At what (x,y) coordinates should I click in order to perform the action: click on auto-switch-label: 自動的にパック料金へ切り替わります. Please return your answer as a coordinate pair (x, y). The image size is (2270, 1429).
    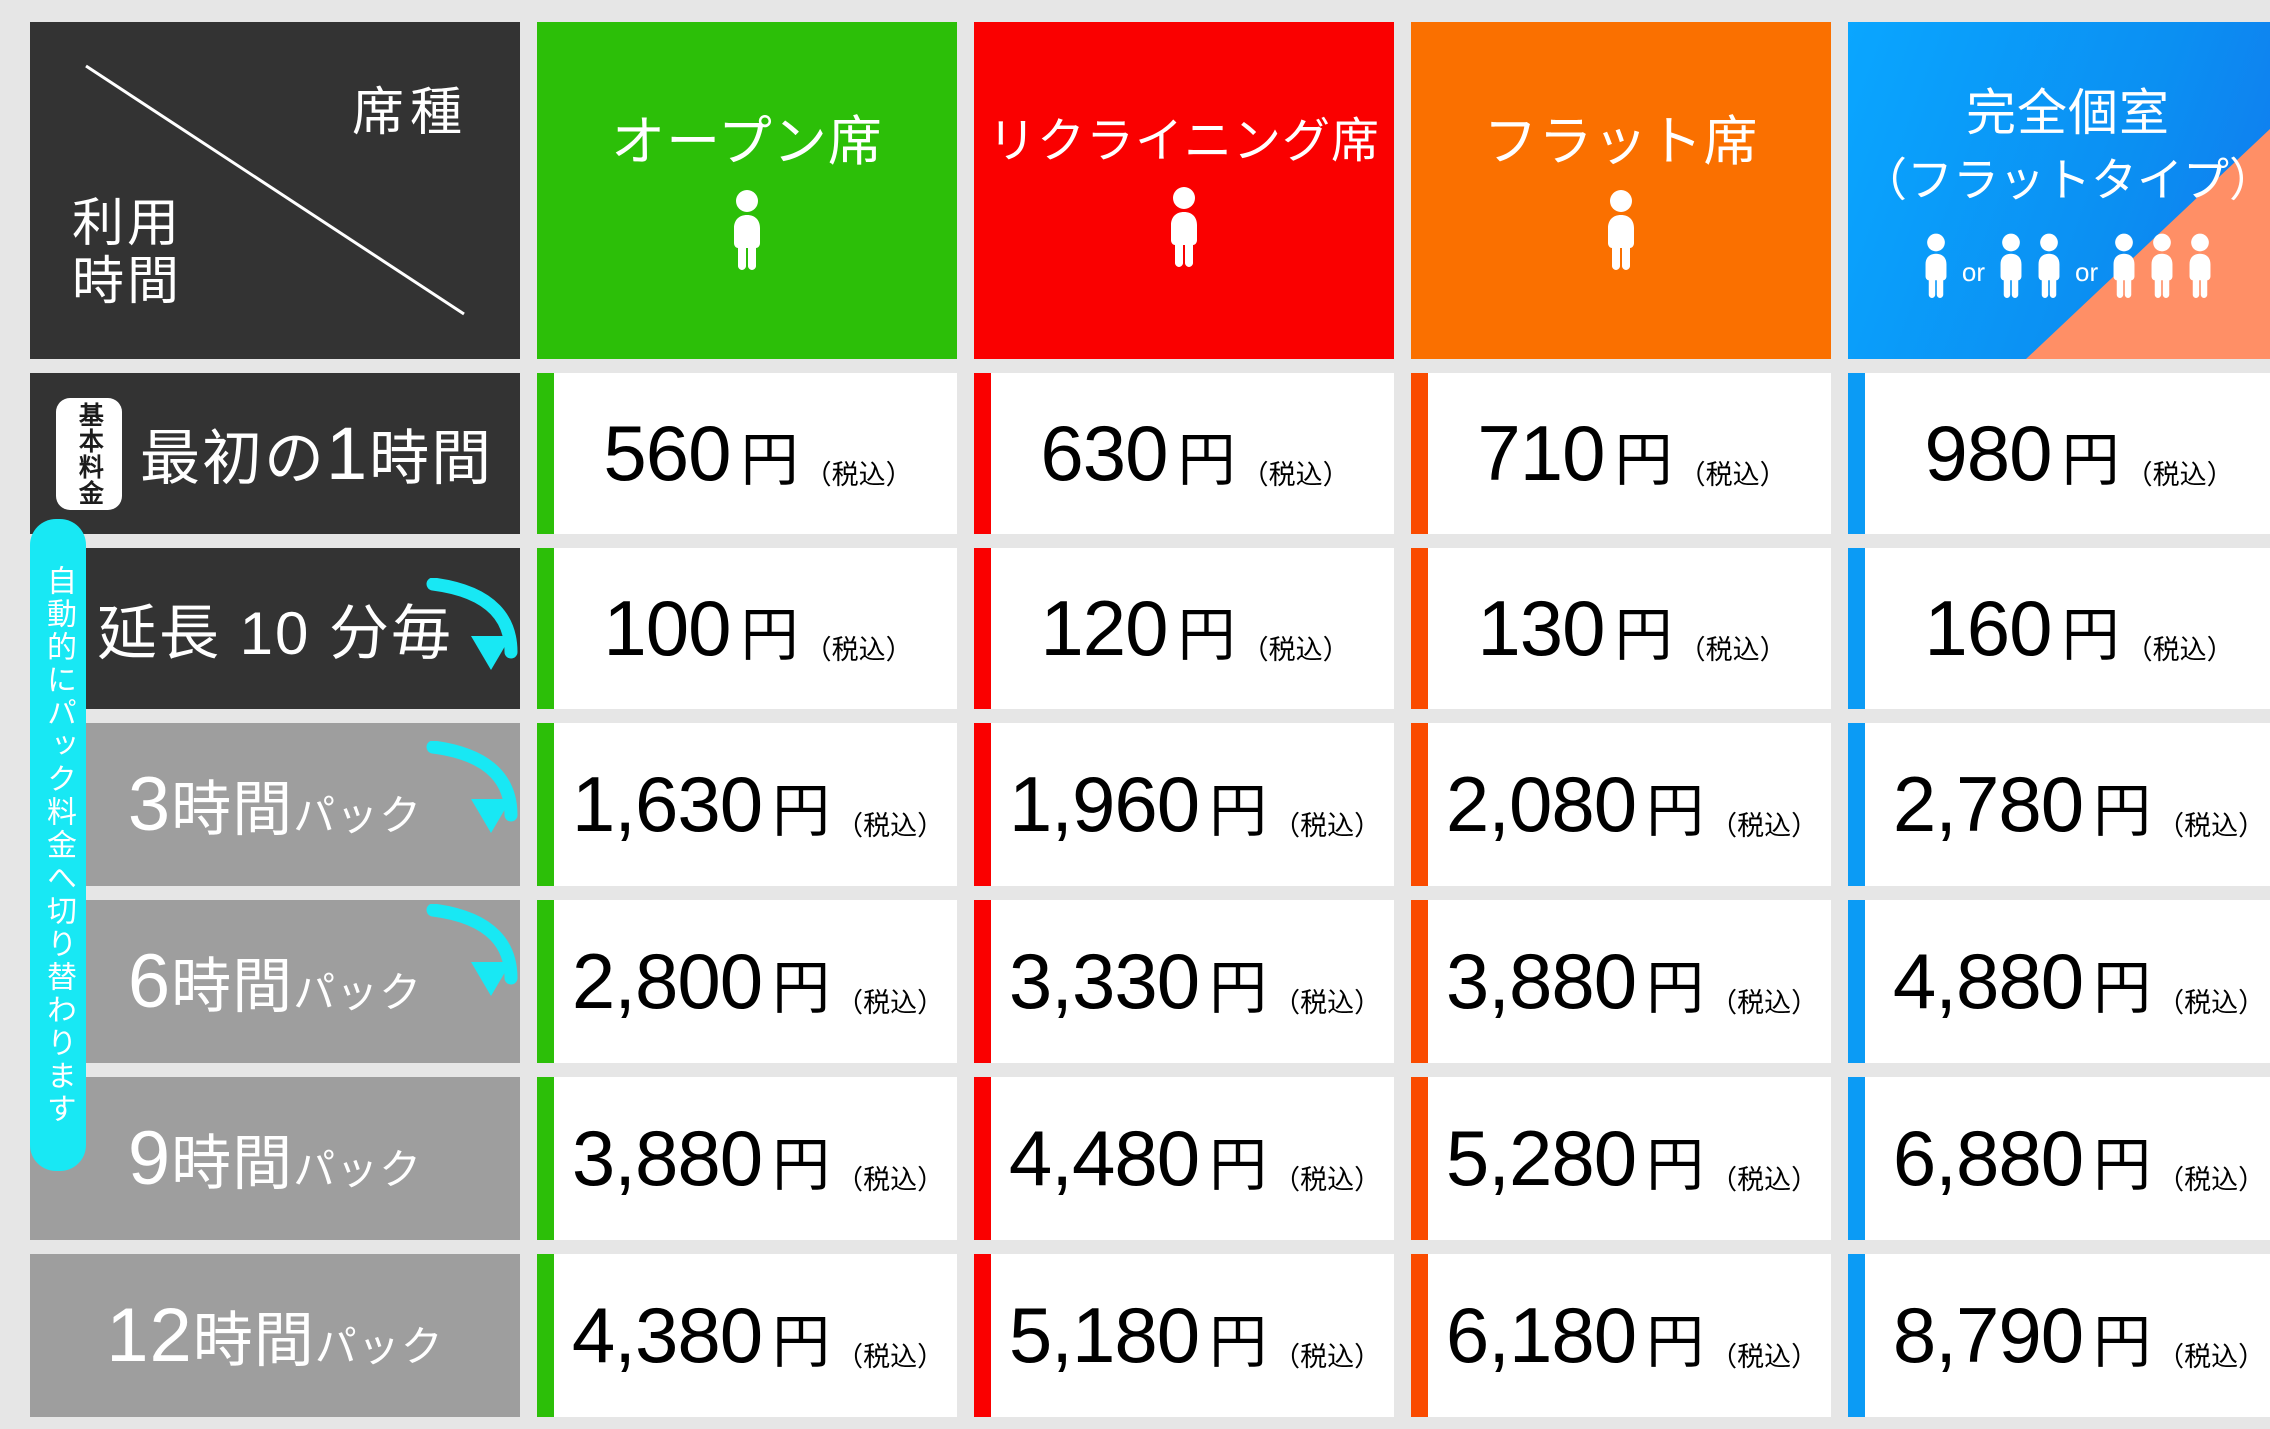
    Looking at the image, I should click on (58, 845).